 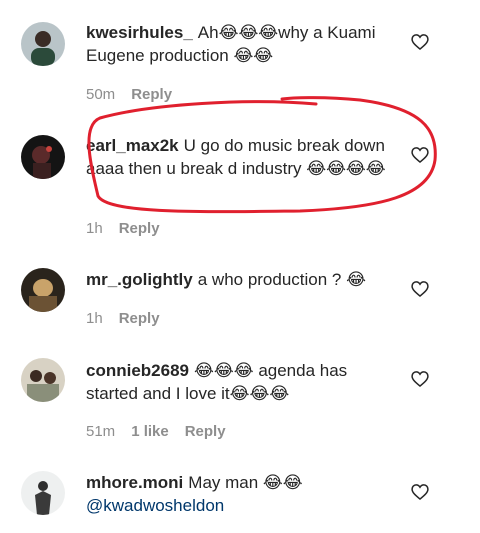 What do you see at coordinates (101, 94) in the screenshot?
I see `comment-time: 50m` at bounding box center [101, 94].